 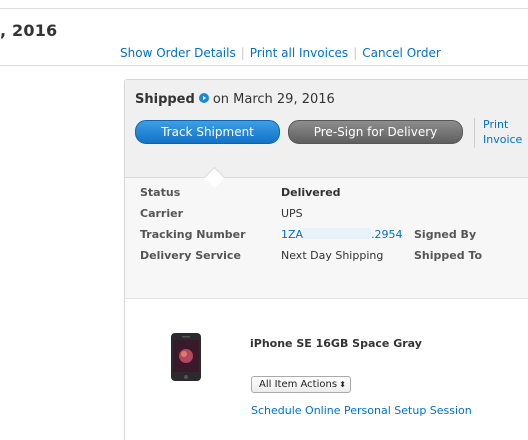 What do you see at coordinates (496, 124) in the screenshot?
I see `print-invoice-line-1: Print` at bounding box center [496, 124].